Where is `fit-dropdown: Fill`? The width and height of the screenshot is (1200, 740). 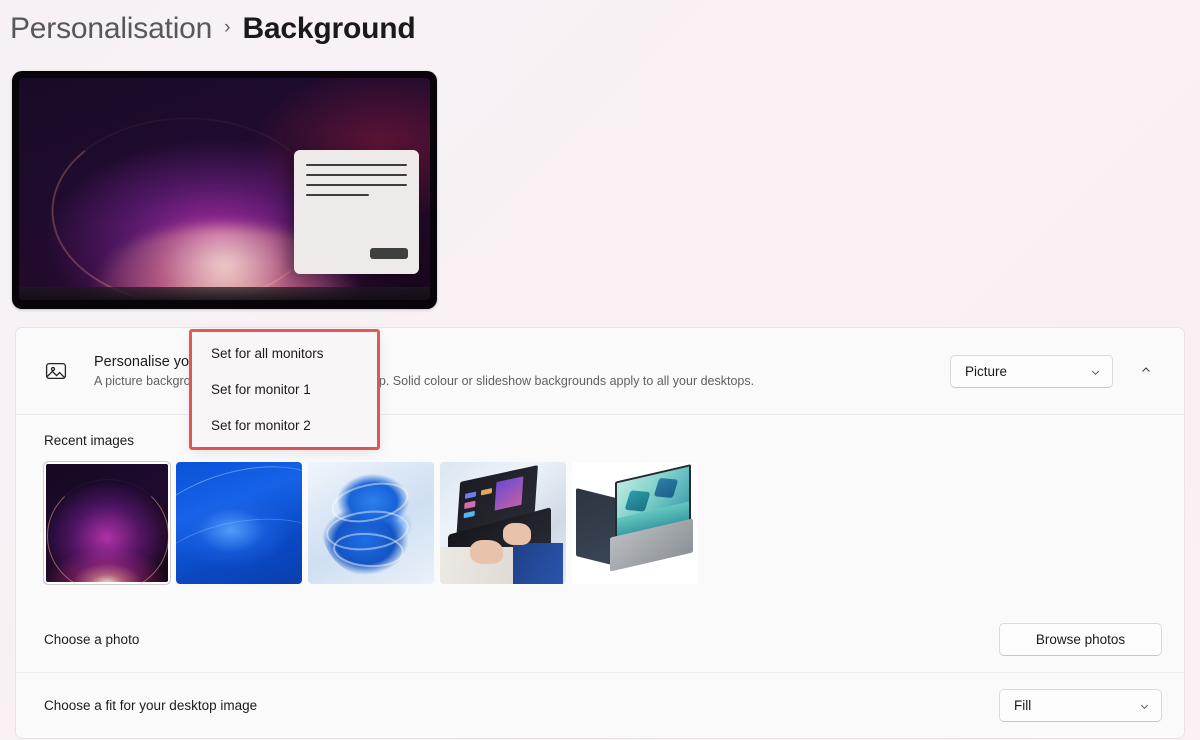
fit-dropdown: Fill is located at coordinates (1080, 705).